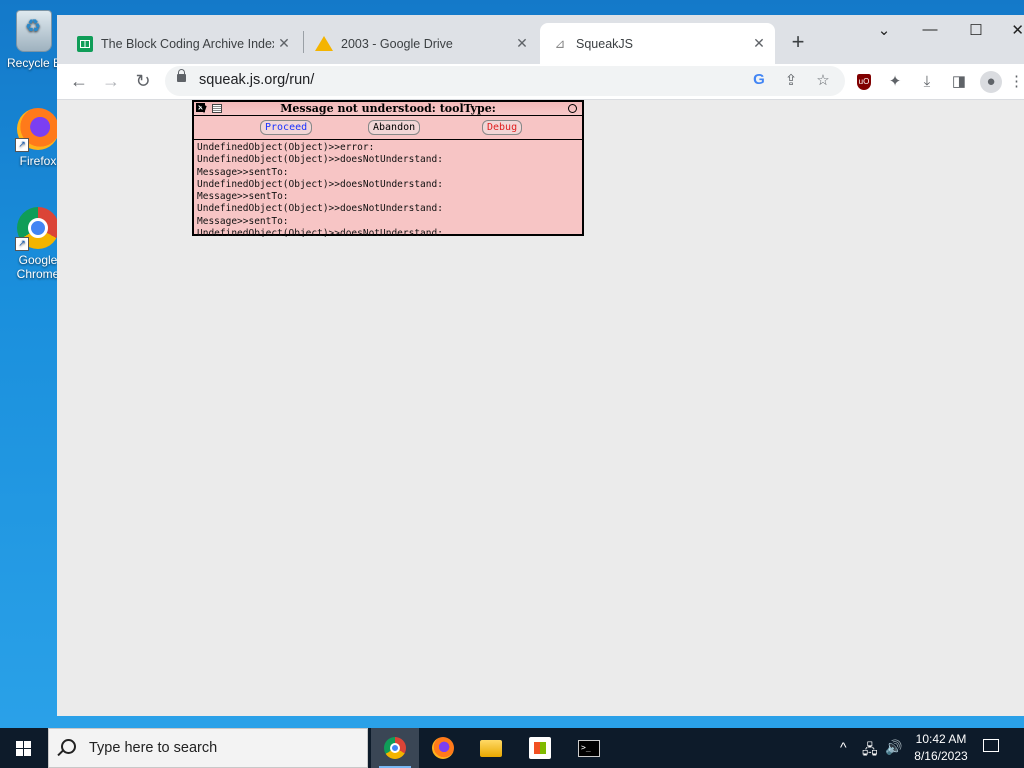  Describe the element at coordinates (759, 79) in the screenshot. I see `google-lens-icon: G` at that location.